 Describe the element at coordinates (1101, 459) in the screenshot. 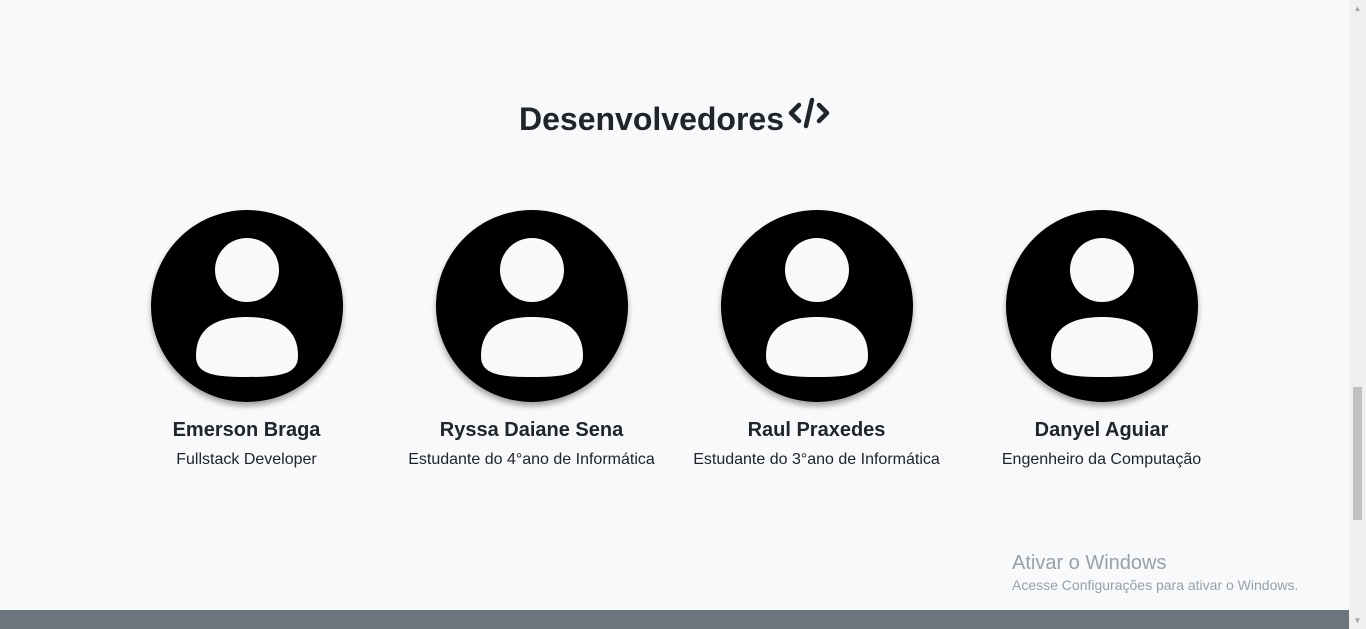

I see `developer-role: Engenheiro da Computação` at that location.